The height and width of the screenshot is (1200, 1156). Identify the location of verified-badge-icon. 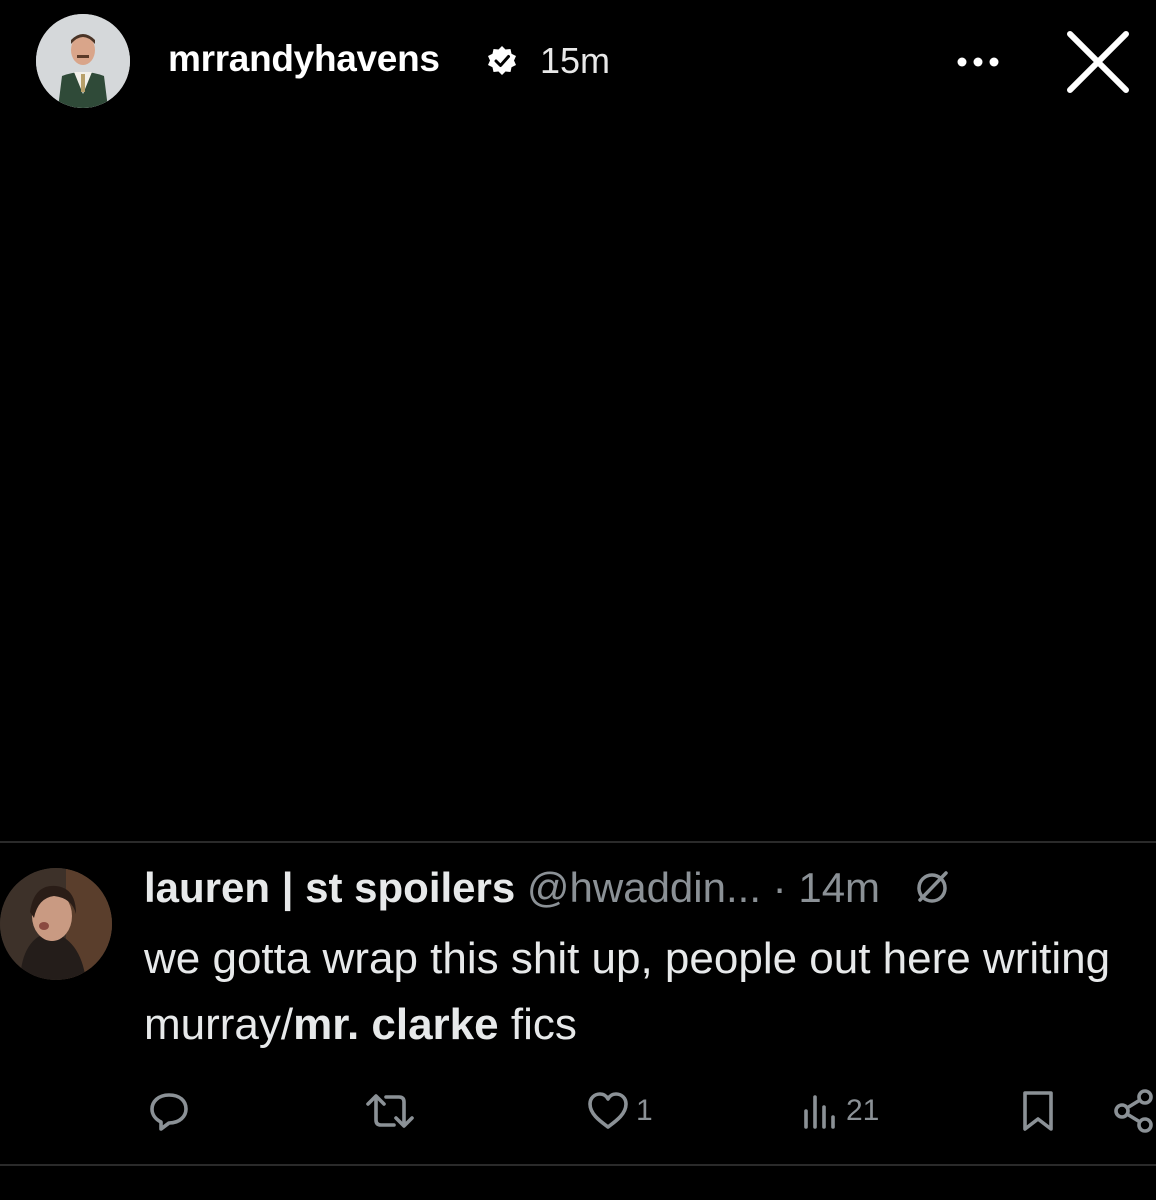
(502, 60).